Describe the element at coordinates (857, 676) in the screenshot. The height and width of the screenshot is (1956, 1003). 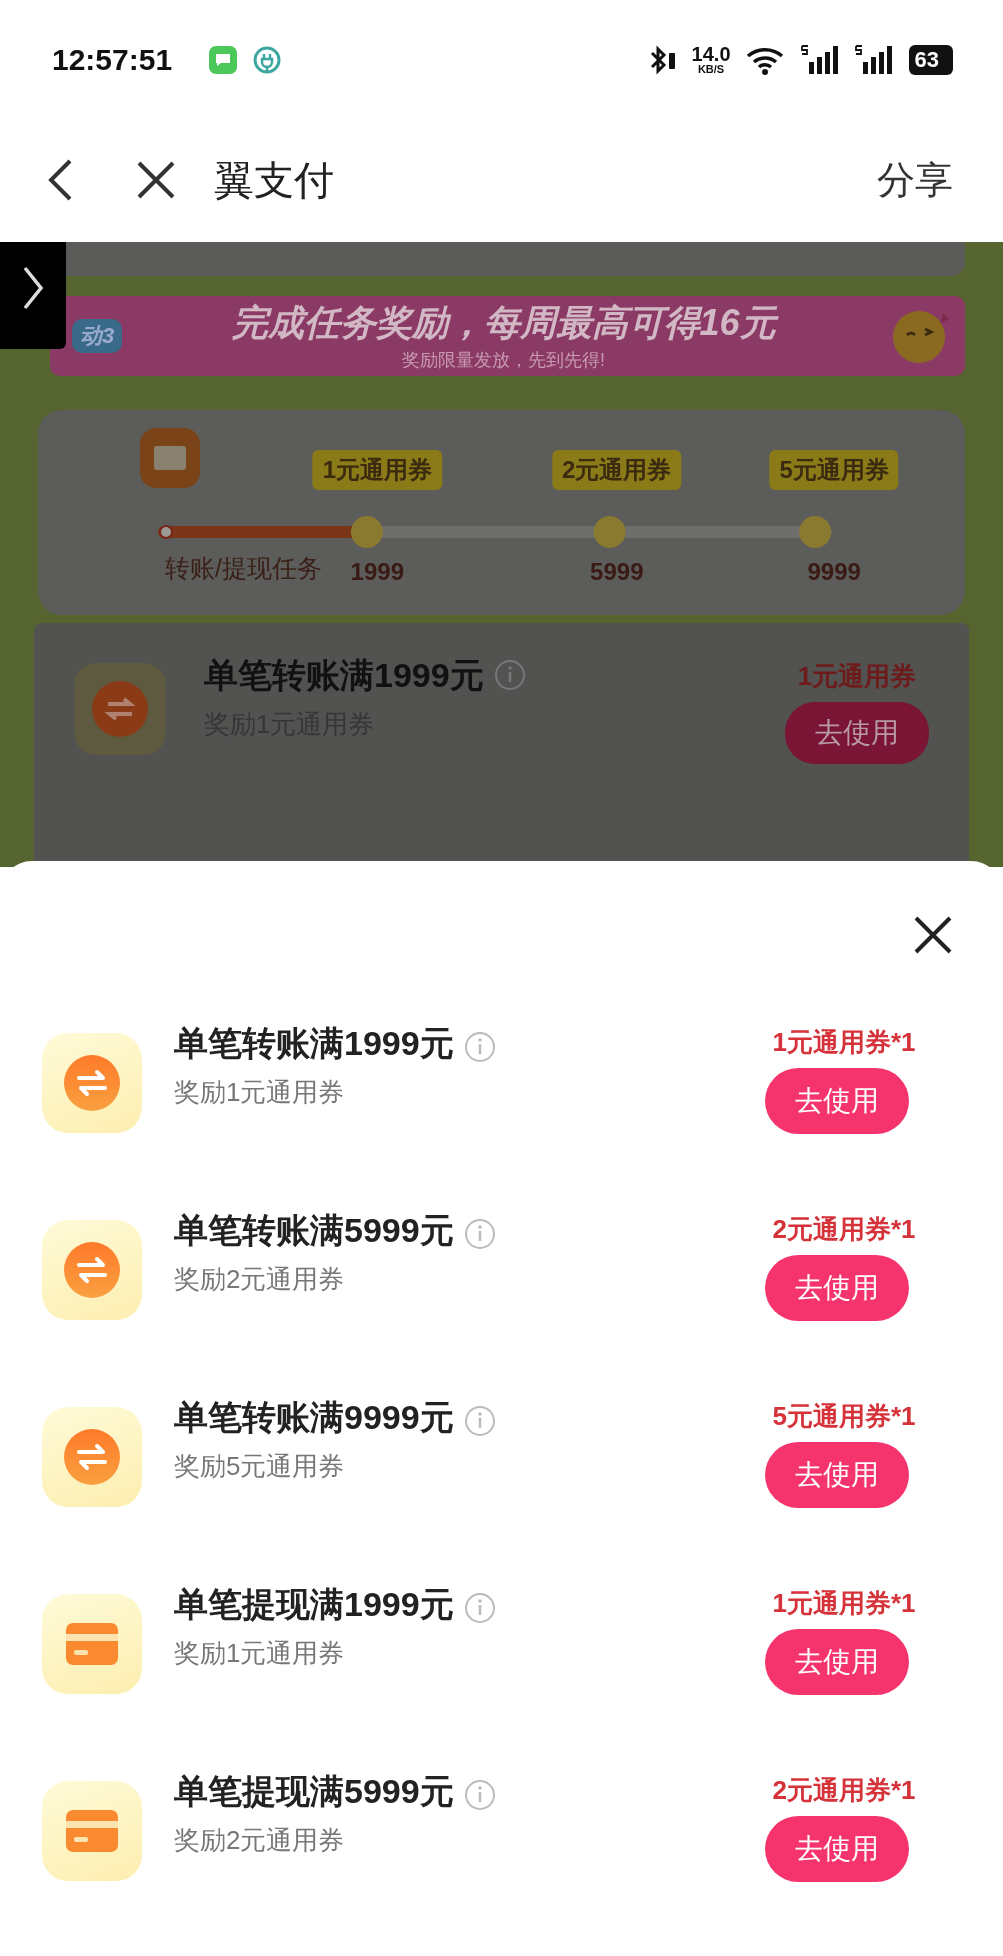
I see `reward-label: 1元通用券` at that location.